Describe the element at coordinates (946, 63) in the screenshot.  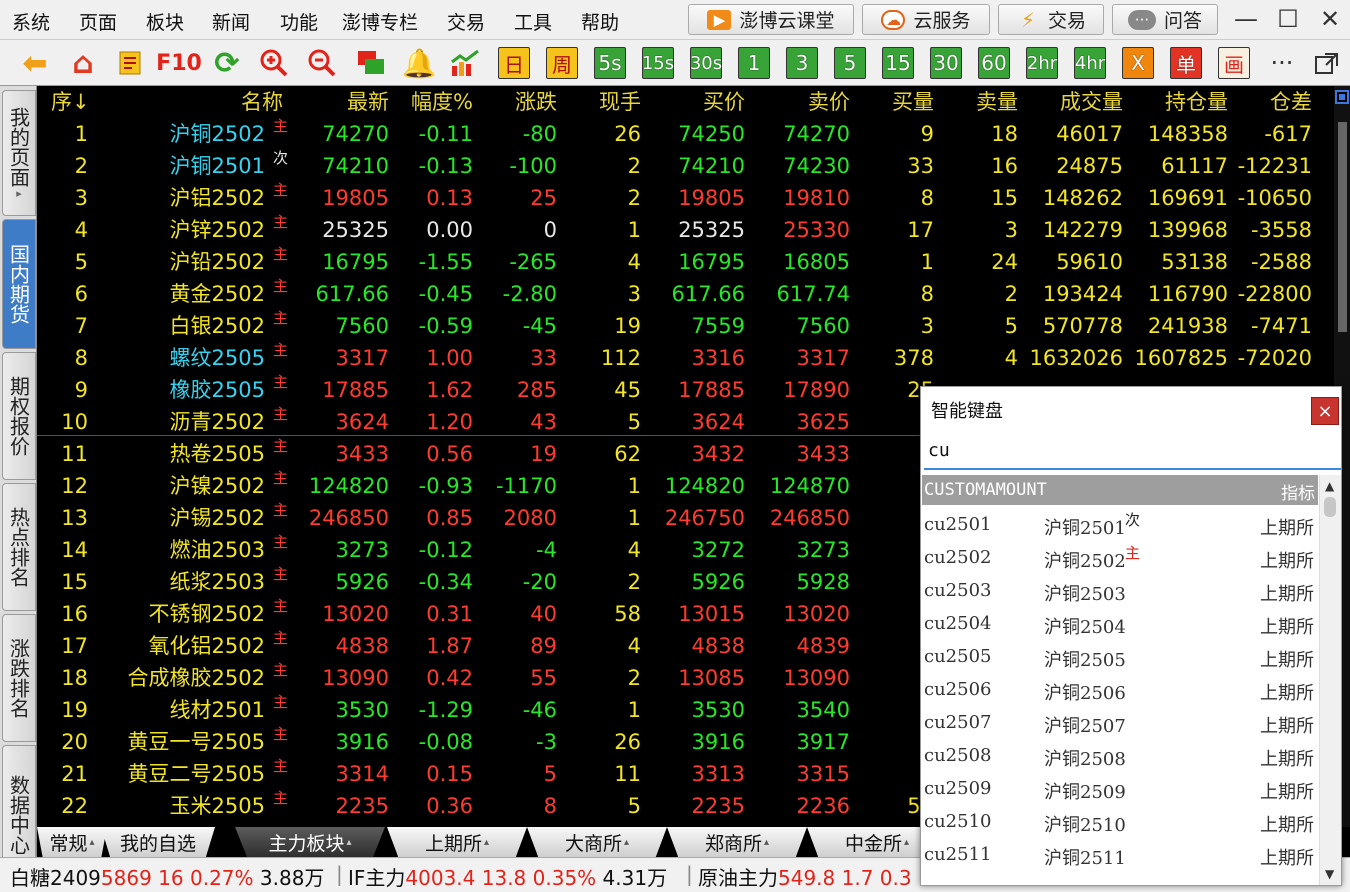
I see `period-30m-button: 30` at that location.